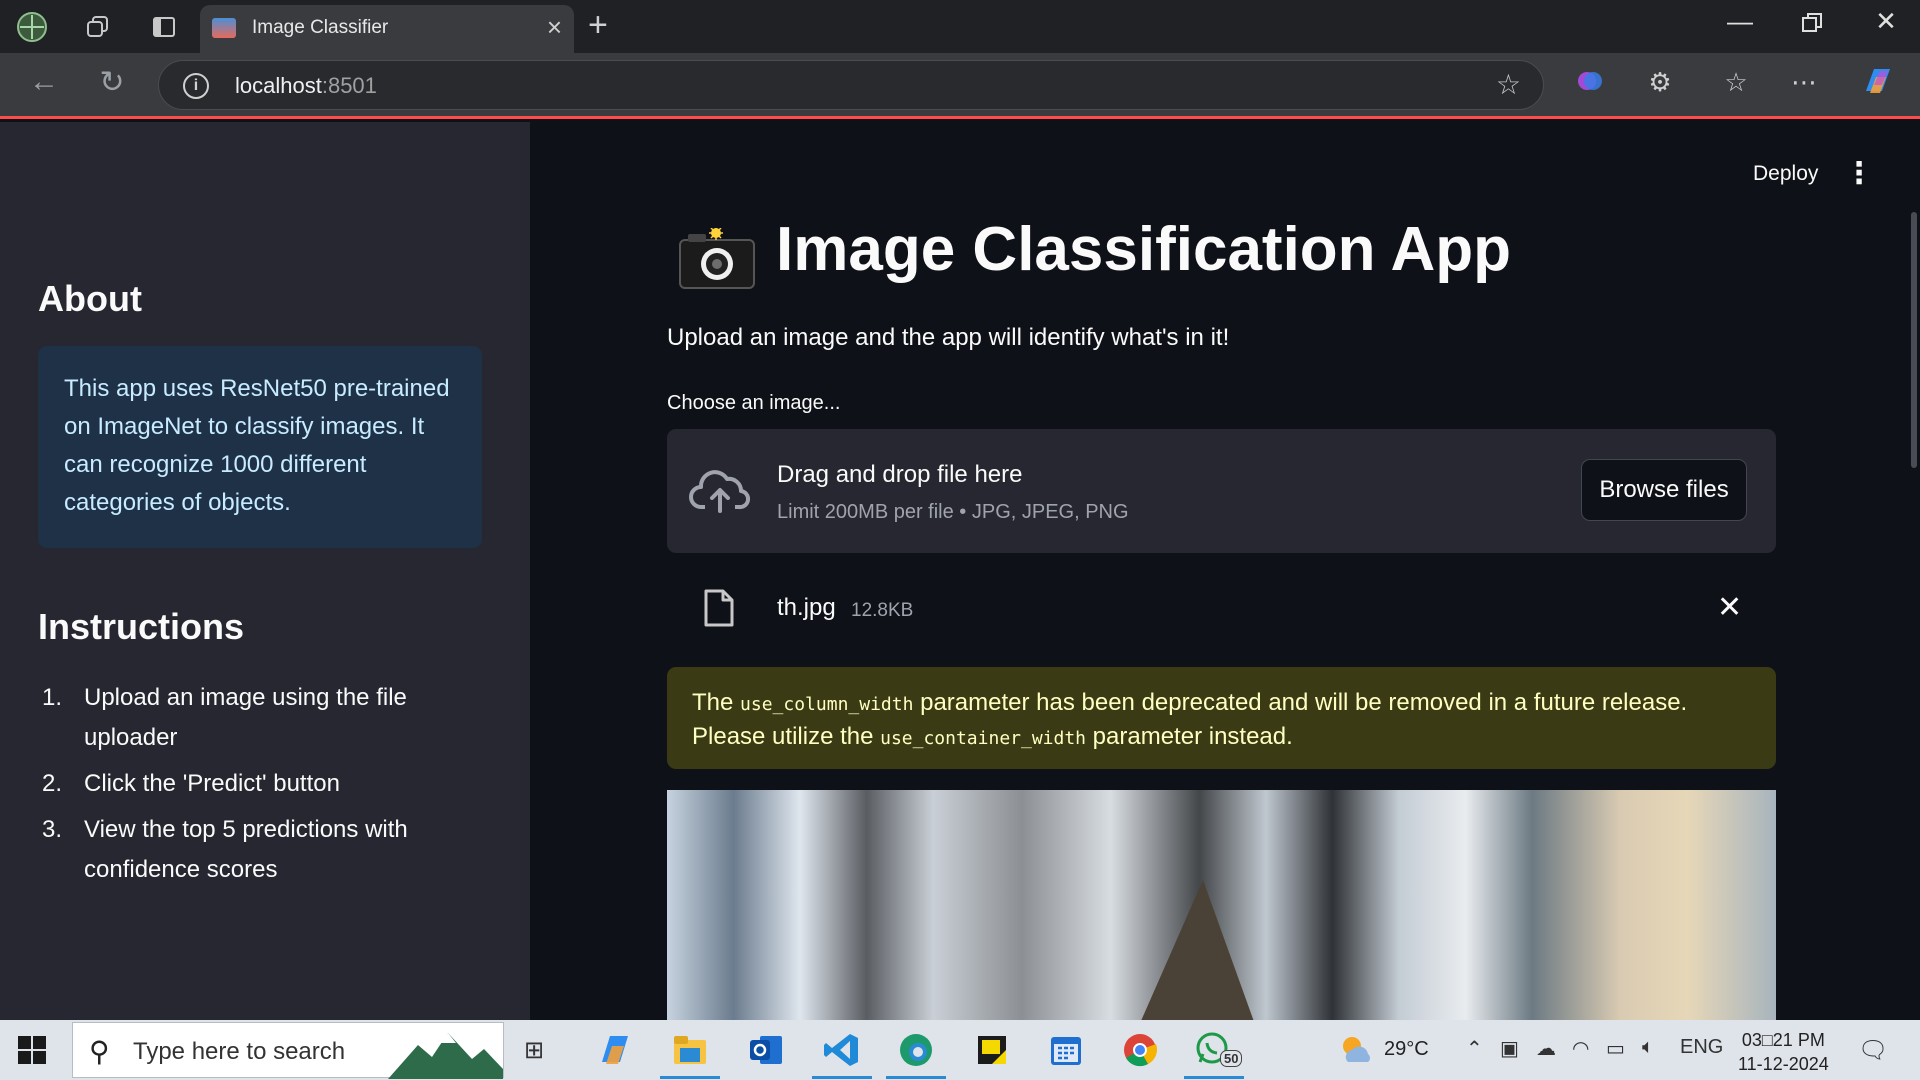 The image size is (1920, 1080). Describe the element at coordinates (245, 717) in the screenshot. I see `instruction-text: Upload an image using the file uploader` at that location.